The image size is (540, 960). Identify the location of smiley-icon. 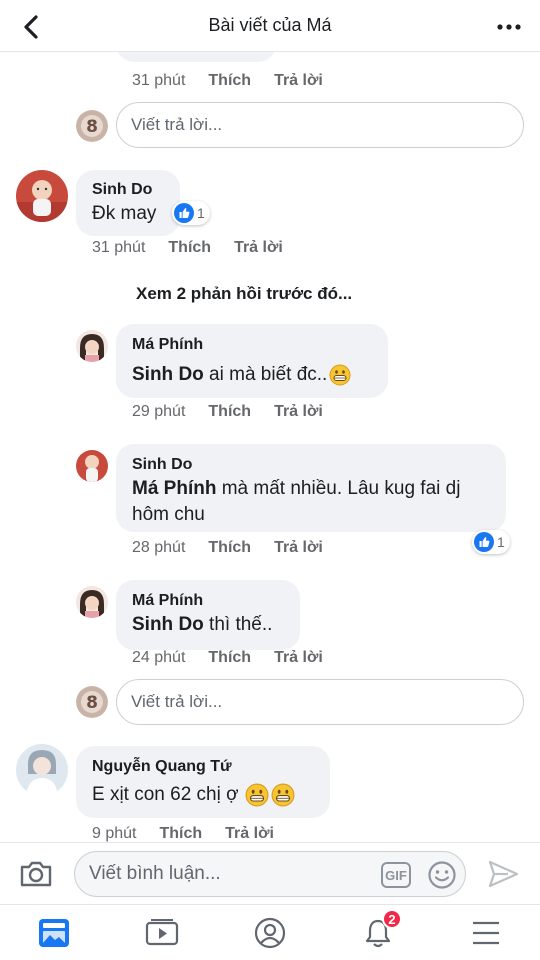
(442, 875).